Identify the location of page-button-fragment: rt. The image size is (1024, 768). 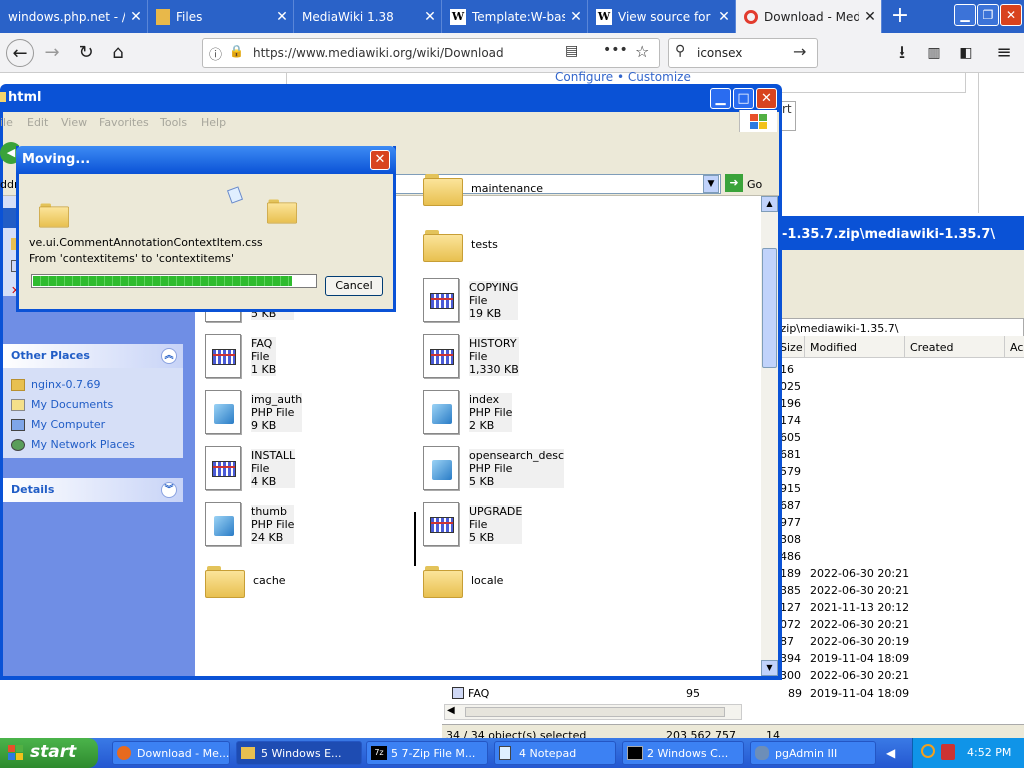
(788, 116).